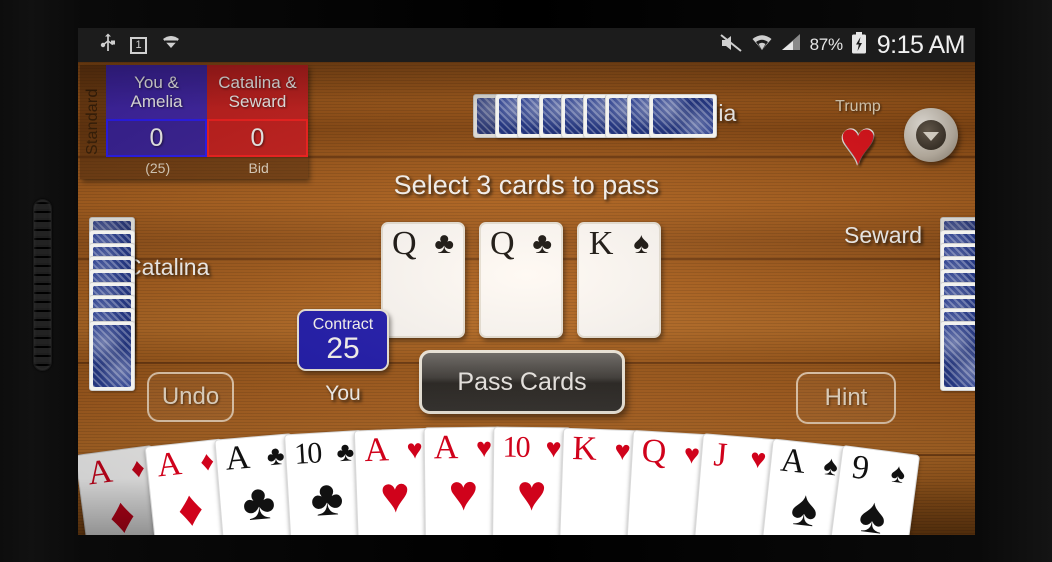 This screenshot has height=562, width=1052. I want to click on score-values: 0 0, so click(207, 138).